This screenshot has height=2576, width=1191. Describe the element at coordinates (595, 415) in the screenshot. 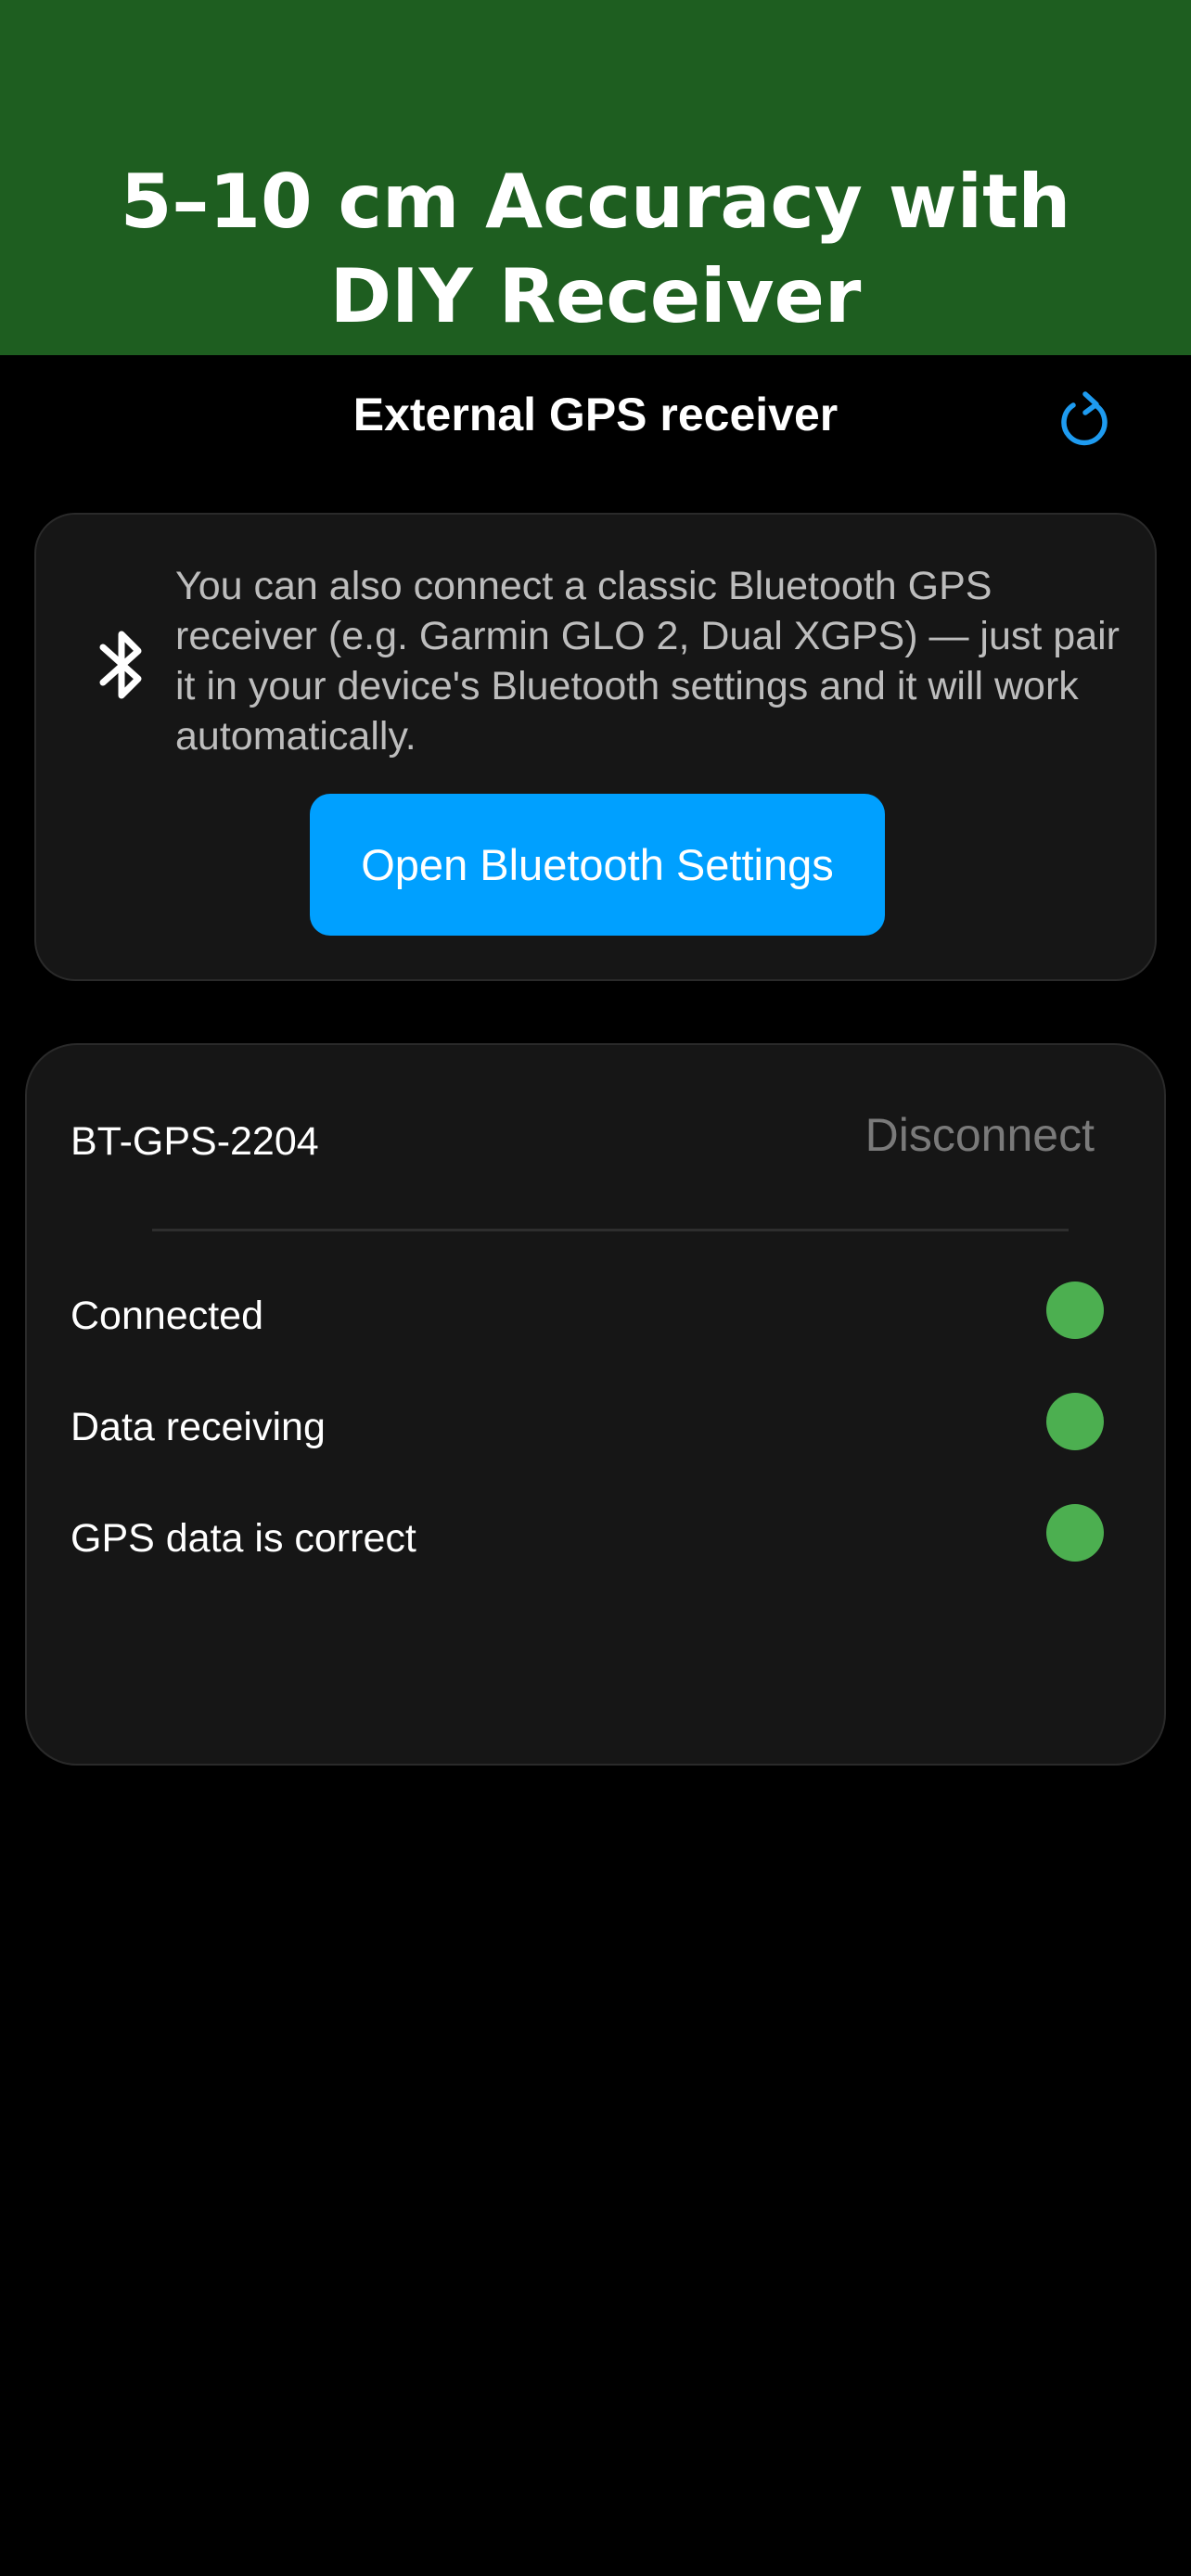

I see `page-title: External GPS receiver` at that location.